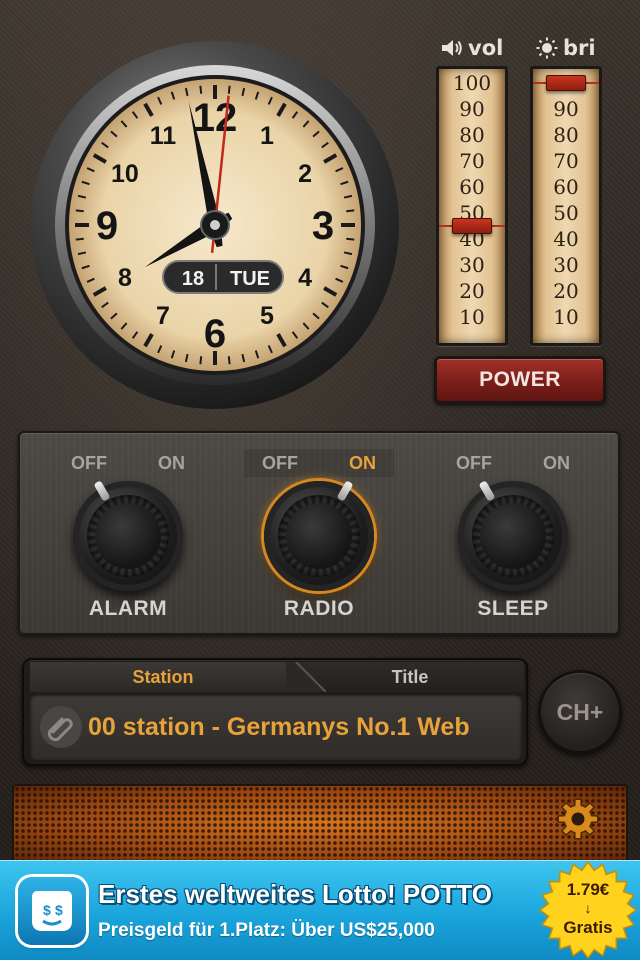  I want to click on clock-numeral: 6, so click(215, 334).